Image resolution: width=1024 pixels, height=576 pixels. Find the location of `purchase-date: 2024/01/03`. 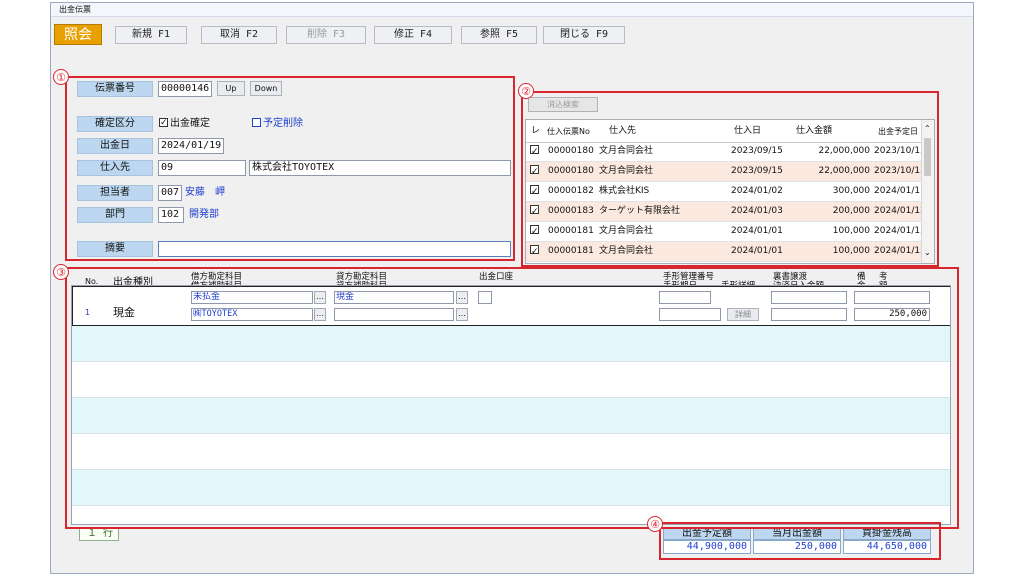

purchase-date: 2024/01/03 is located at coordinates (757, 211).